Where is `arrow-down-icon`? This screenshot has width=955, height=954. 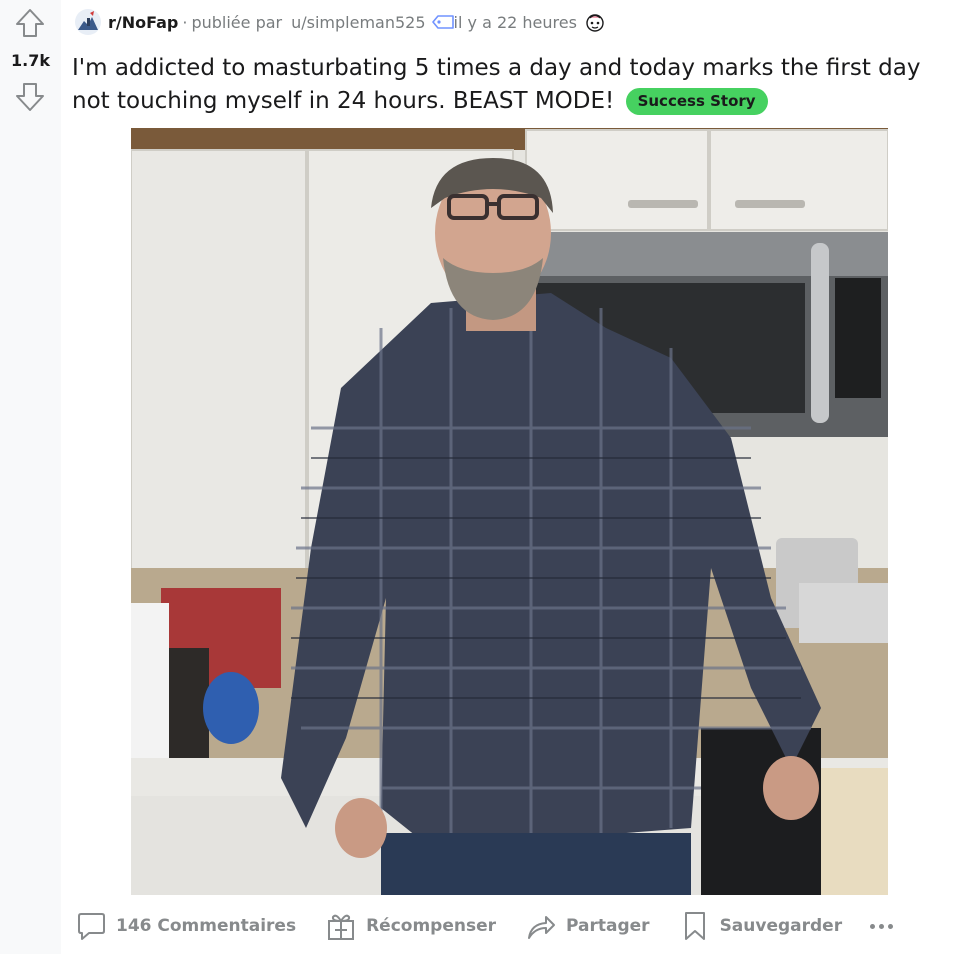
arrow-down-icon is located at coordinates (30, 97).